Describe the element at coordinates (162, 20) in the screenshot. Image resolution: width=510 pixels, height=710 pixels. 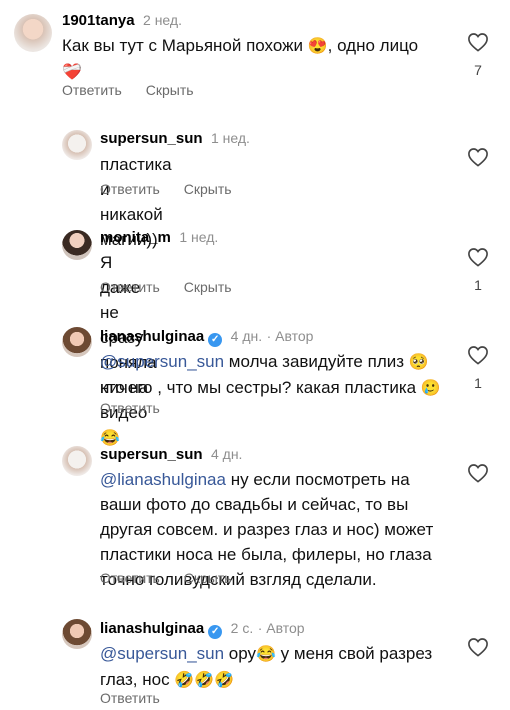
I see `timestamp: 2 нед.` at that location.